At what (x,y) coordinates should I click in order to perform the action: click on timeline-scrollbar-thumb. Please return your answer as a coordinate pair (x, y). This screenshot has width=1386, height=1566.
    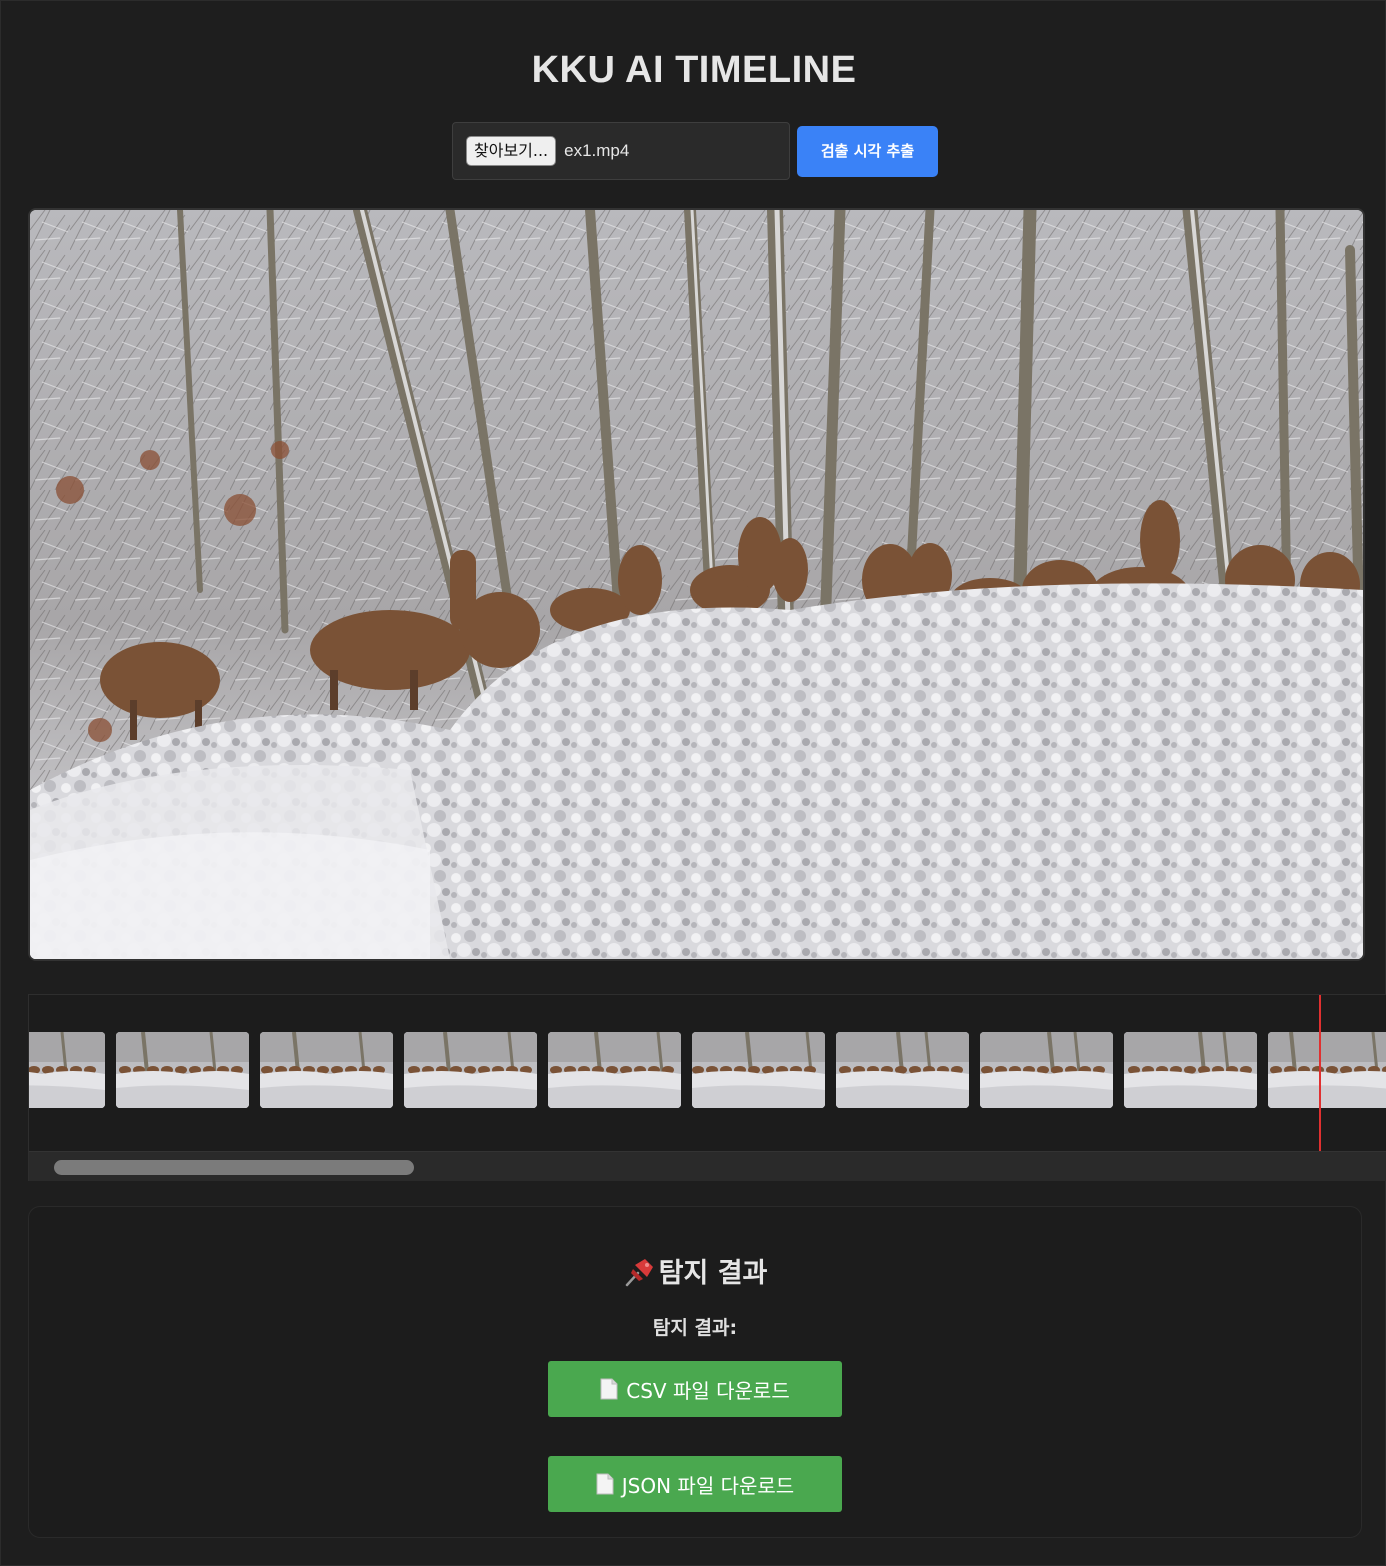
    Looking at the image, I should click on (234, 1167).